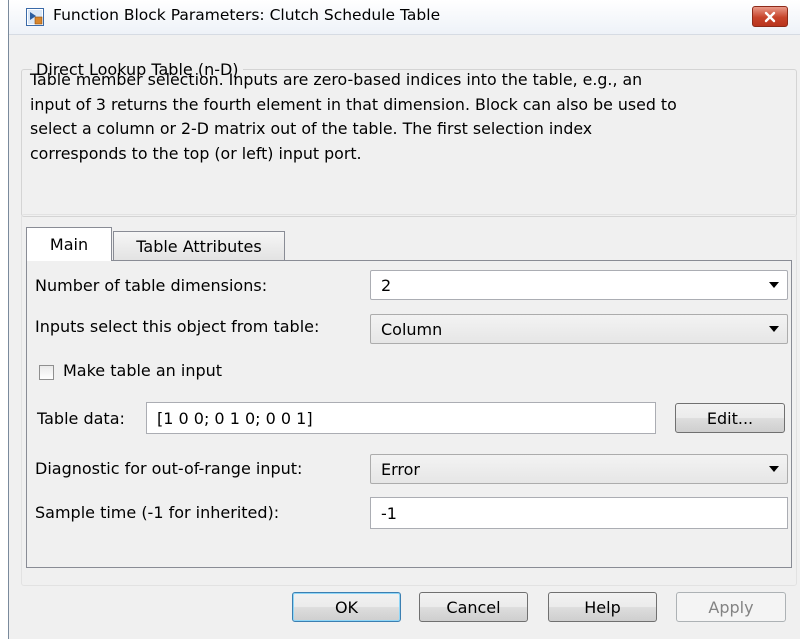 The width and height of the screenshot is (800, 639). Describe the element at coordinates (400, 469) in the screenshot. I see `diagnostic-value: Error` at that location.